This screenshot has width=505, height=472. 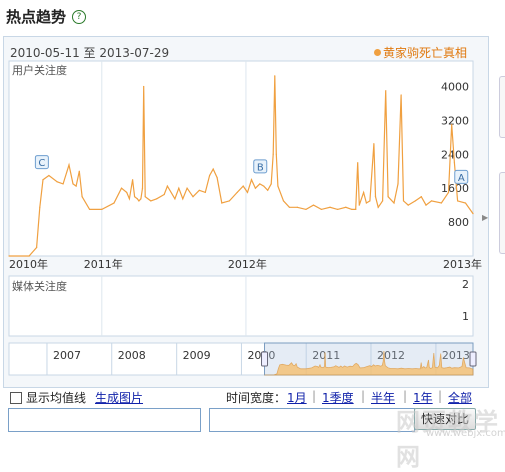 What do you see at coordinates (41, 163) in the screenshot?
I see `annotation-label: C` at bounding box center [41, 163].